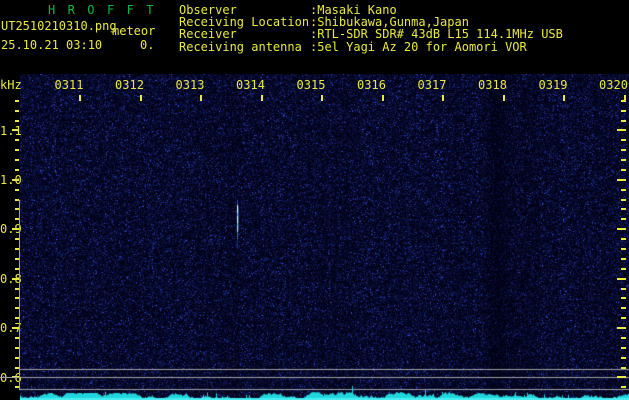  I want to click on station-field-value: :RTL-SDR SDR# 43dB L15 114.1MHz USB, so click(436, 34).